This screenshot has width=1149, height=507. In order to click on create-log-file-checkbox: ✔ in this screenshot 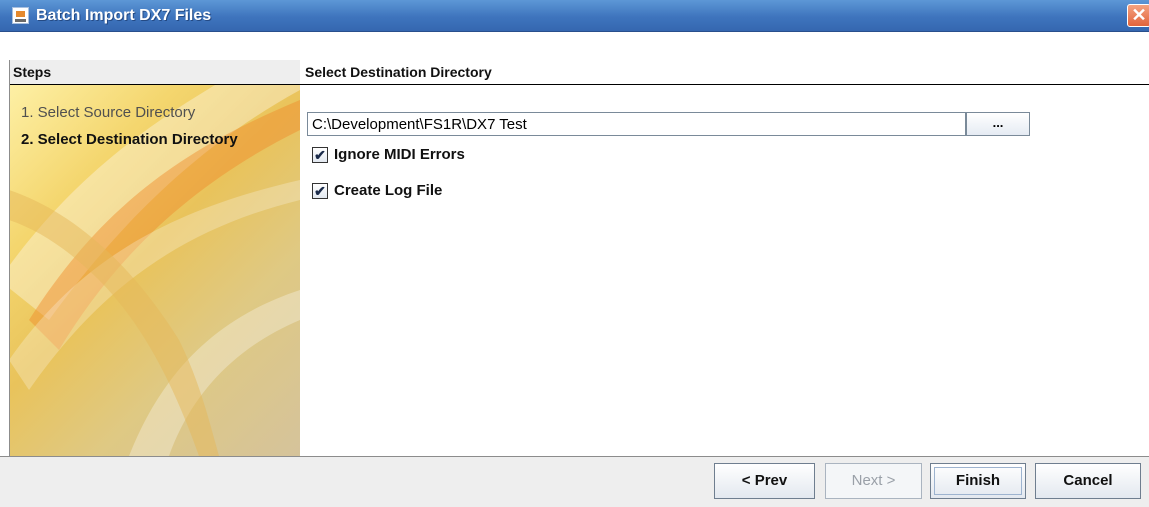, I will do `click(320, 191)`.